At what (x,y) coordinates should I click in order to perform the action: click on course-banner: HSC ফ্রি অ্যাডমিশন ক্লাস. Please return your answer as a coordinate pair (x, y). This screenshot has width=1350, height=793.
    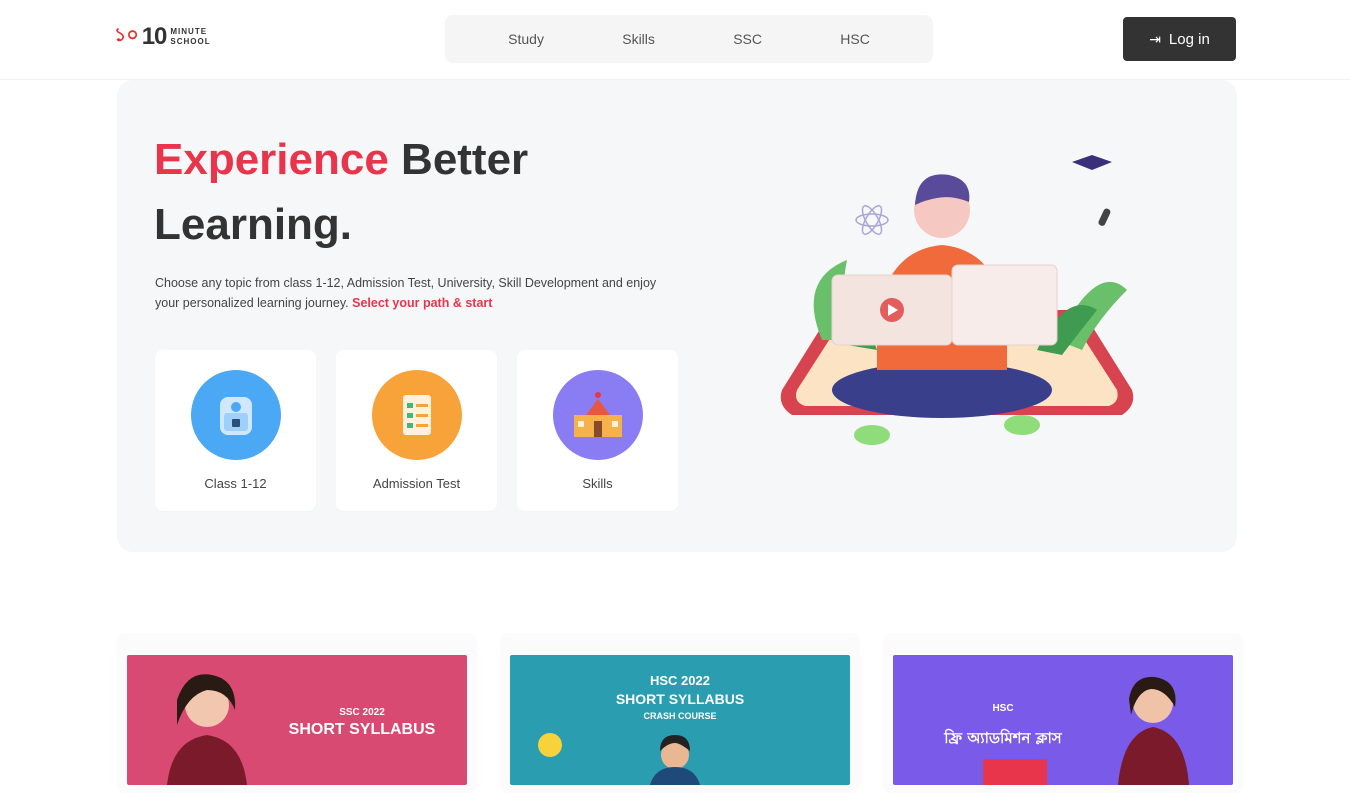
    Looking at the image, I should click on (1063, 720).